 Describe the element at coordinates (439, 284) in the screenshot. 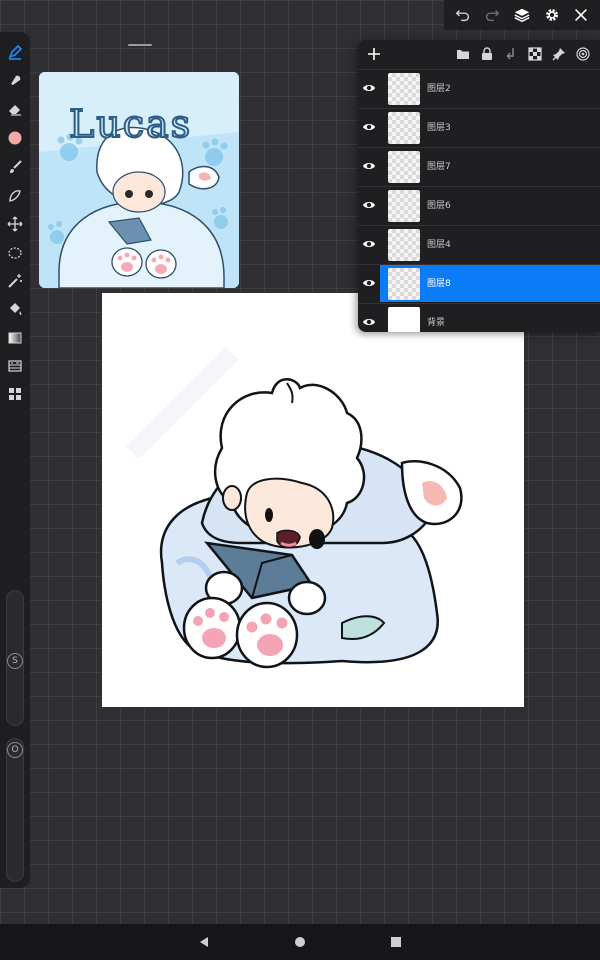

I see `layer-name: 图层8` at that location.